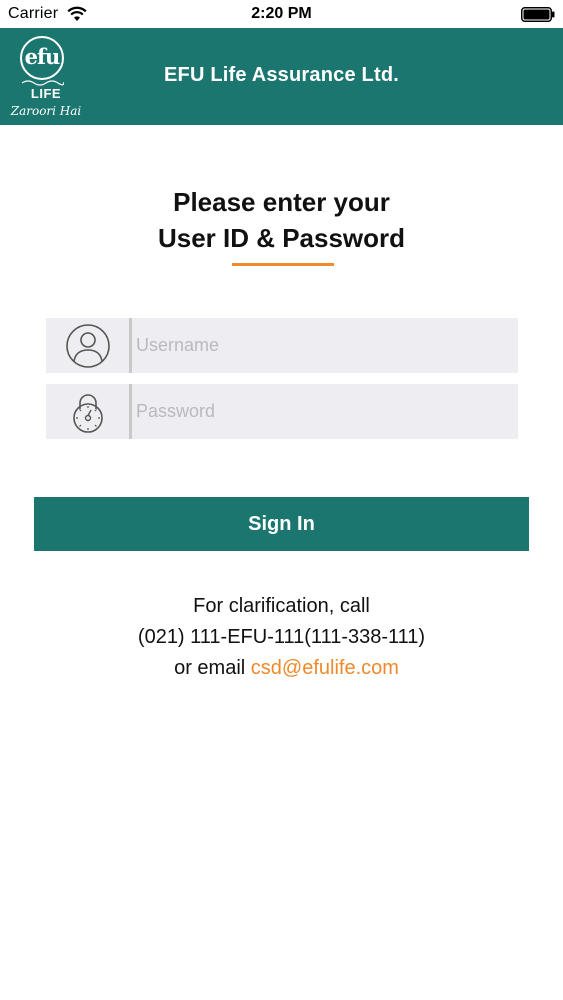 The height and width of the screenshot is (1000, 563). I want to click on header-title: EFU Life Assurance Ltd., so click(281, 75).